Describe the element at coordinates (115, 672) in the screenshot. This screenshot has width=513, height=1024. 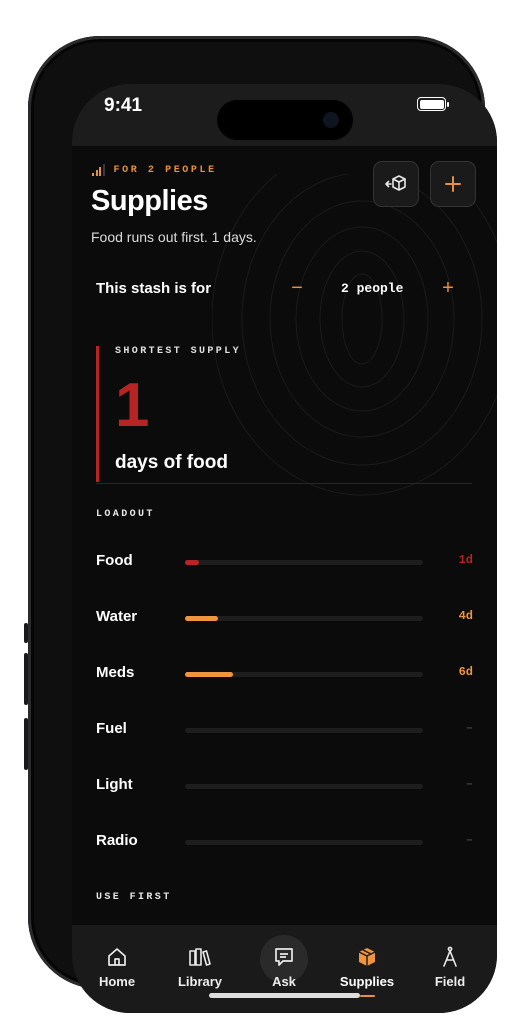
I see `loadout-item-name: Meds` at that location.